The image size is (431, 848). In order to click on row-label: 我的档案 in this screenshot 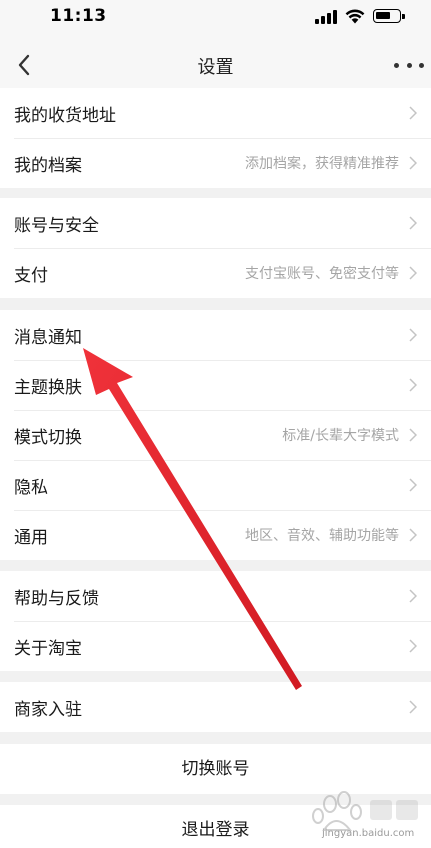, I will do `click(48, 165)`.